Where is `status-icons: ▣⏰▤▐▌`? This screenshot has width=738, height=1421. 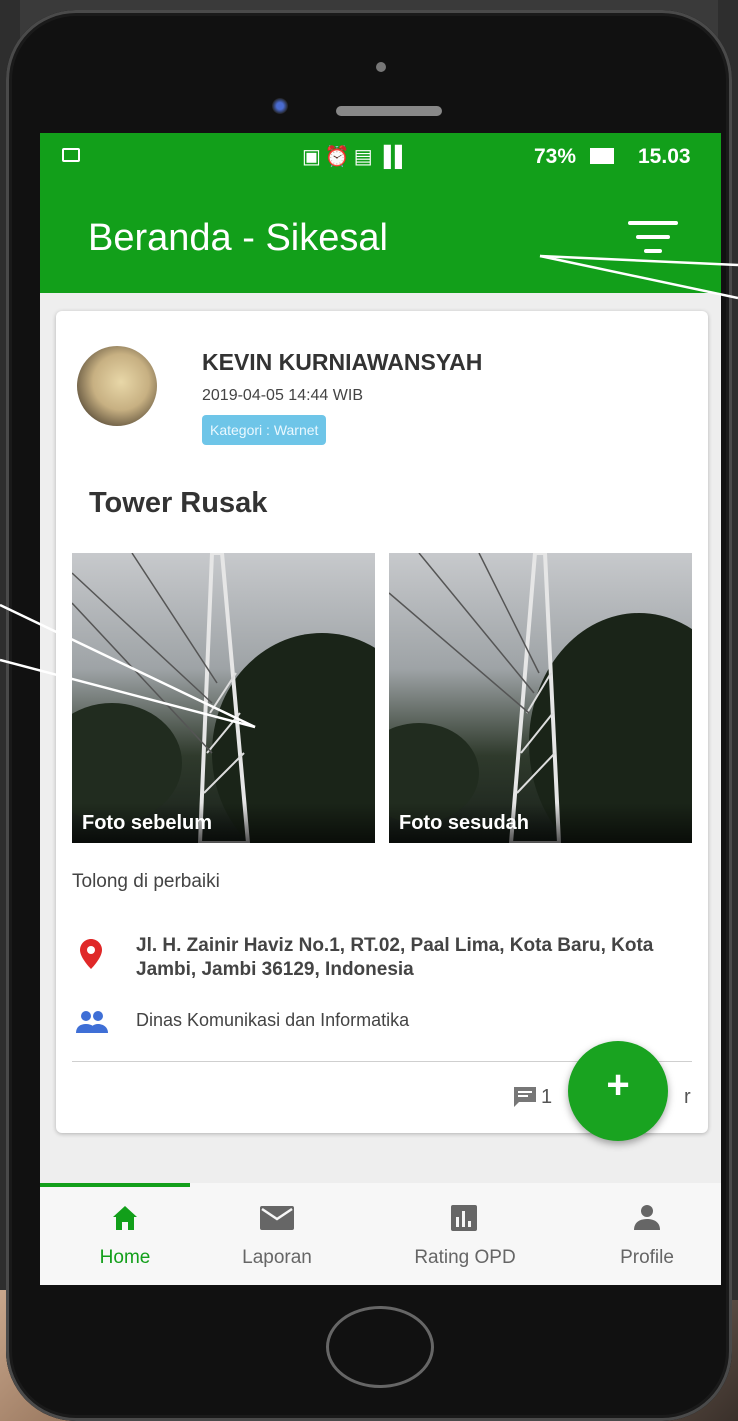 status-icons: ▣⏰▤▐▌ is located at coordinates (358, 157).